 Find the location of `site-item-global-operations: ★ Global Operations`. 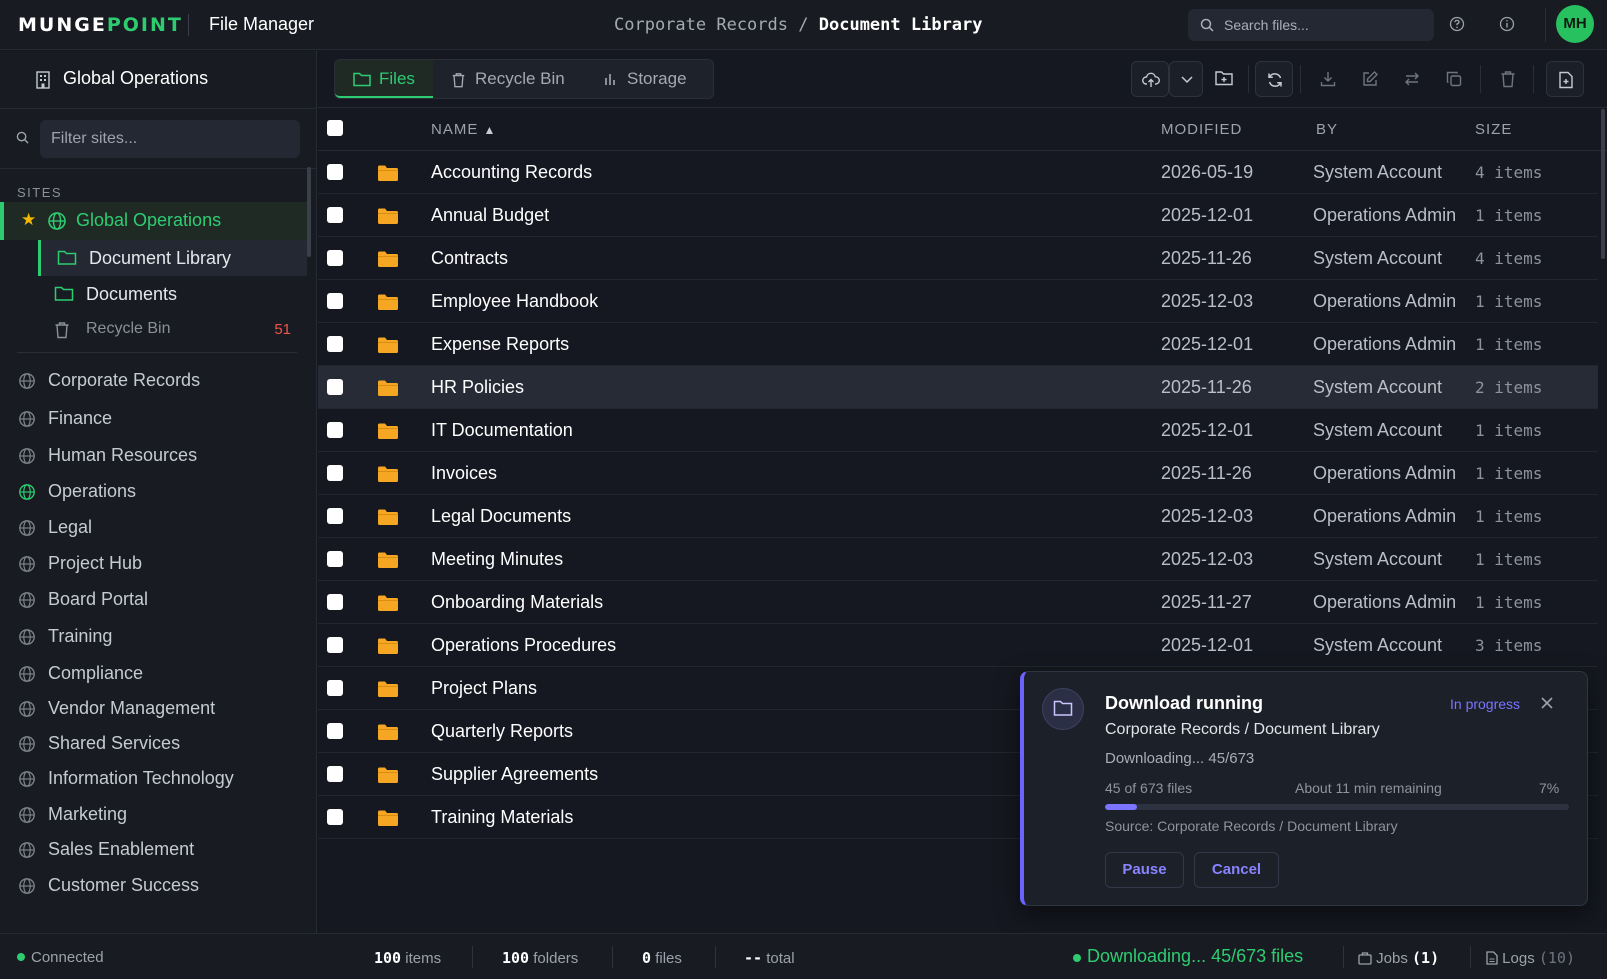

site-item-global-operations: ★ Global Operations is located at coordinates (153, 221).